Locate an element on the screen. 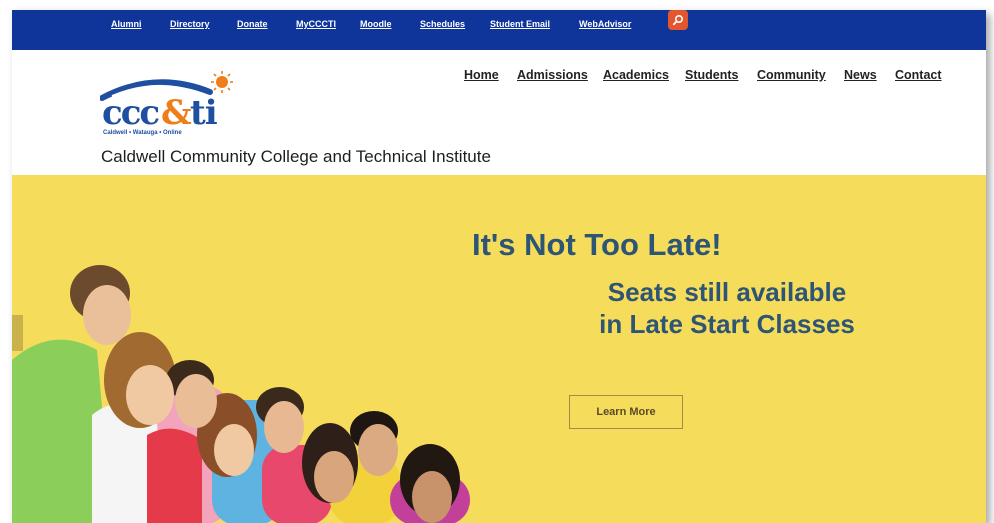  learn-more-button: Learn More is located at coordinates (626, 412).